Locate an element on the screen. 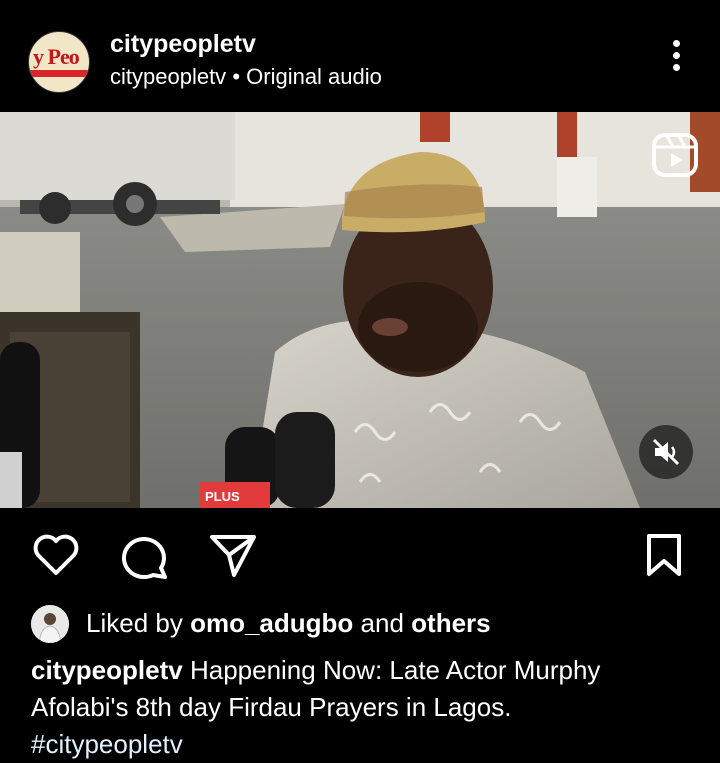 This screenshot has height=763, width=720. post-username: citypeopletv is located at coordinates (183, 44).